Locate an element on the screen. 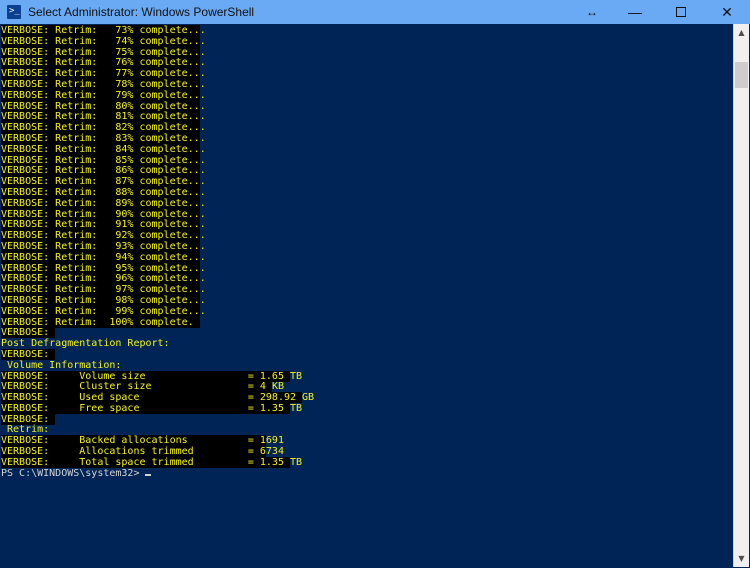  console-line-text: VERBOSE: Retrim: 75% complete.. is located at coordinates (100, 52).